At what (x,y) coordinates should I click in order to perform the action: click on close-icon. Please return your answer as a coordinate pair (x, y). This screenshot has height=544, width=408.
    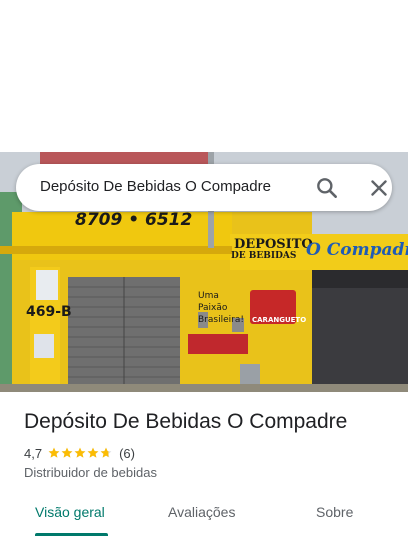
    Looking at the image, I should click on (379, 188).